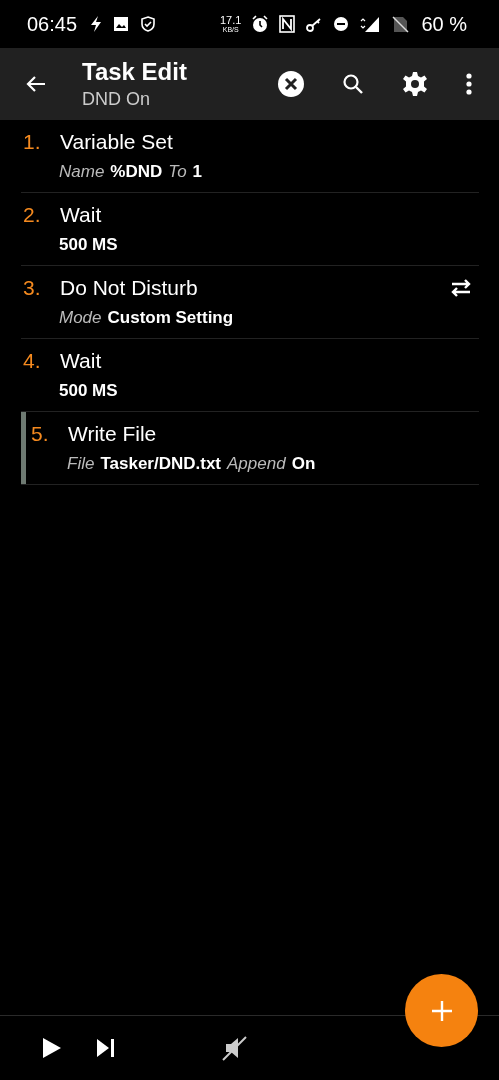 The width and height of the screenshot is (499, 1080). What do you see at coordinates (197, 172) in the screenshot?
I see `param-value: 1` at bounding box center [197, 172].